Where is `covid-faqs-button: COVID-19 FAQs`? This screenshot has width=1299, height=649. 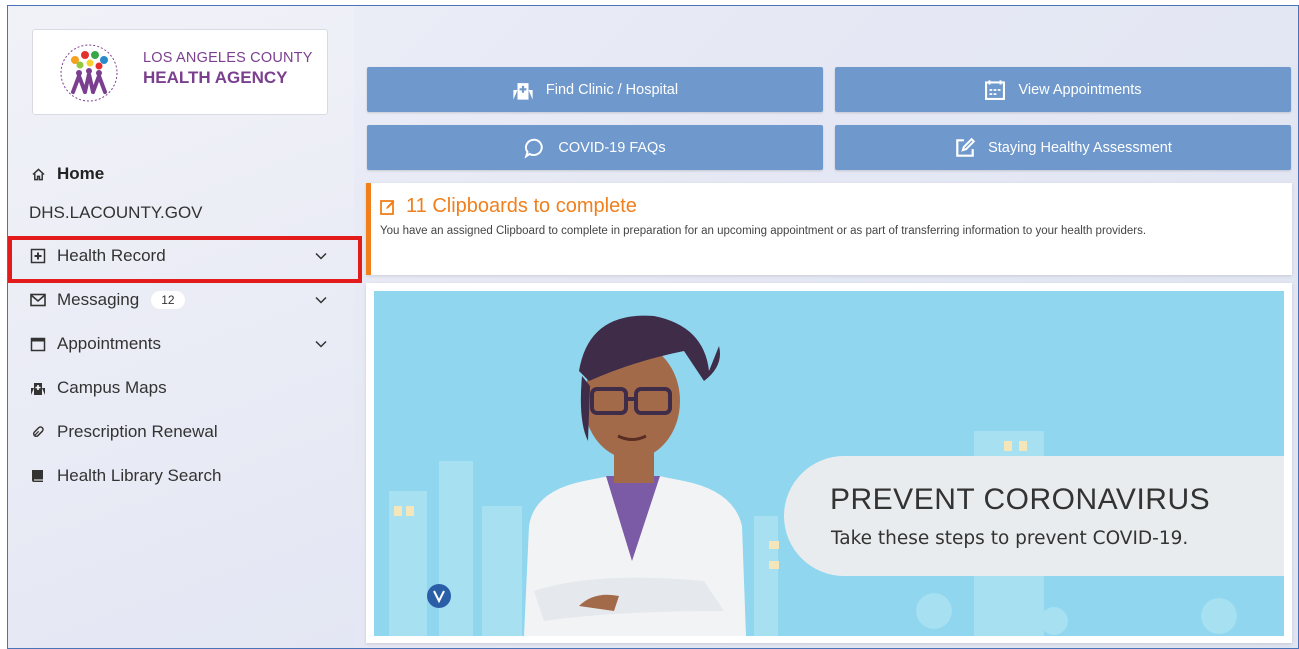 covid-faqs-button: COVID-19 FAQs is located at coordinates (595, 147).